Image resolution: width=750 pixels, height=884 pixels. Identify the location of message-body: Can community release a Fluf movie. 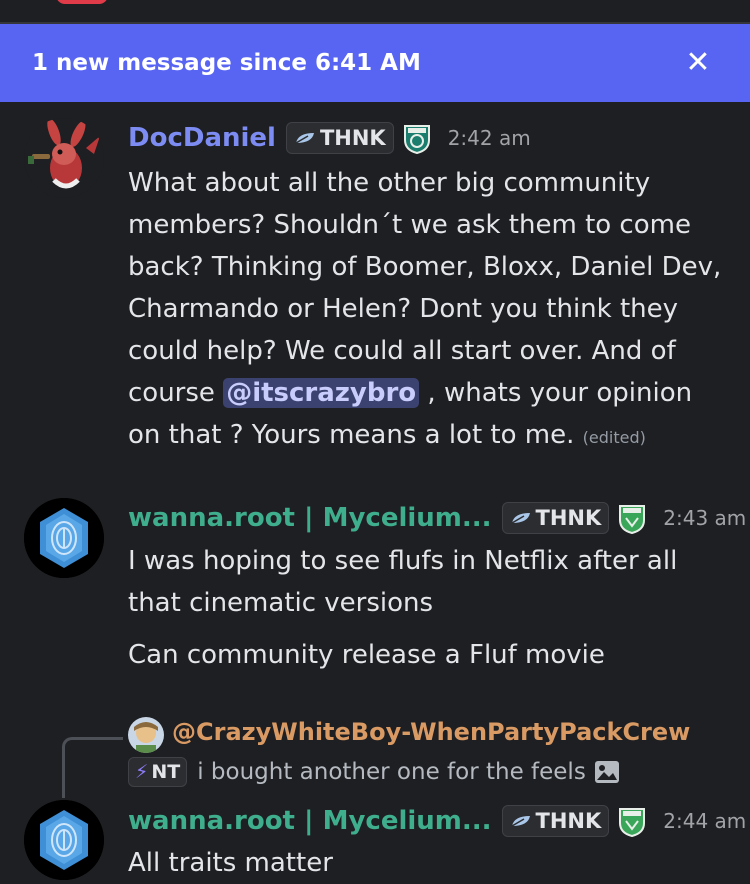
(366, 655).